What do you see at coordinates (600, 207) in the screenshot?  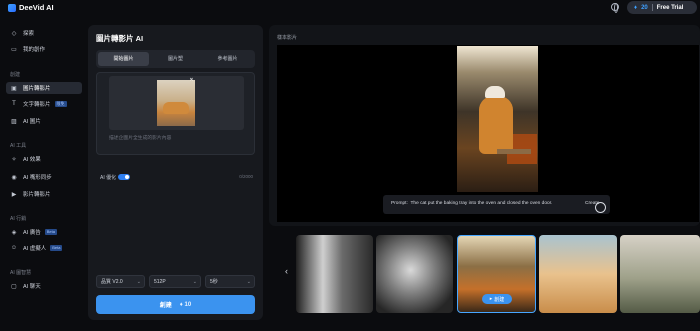 I see `cursor-indicator-icon` at bounding box center [600, 207].